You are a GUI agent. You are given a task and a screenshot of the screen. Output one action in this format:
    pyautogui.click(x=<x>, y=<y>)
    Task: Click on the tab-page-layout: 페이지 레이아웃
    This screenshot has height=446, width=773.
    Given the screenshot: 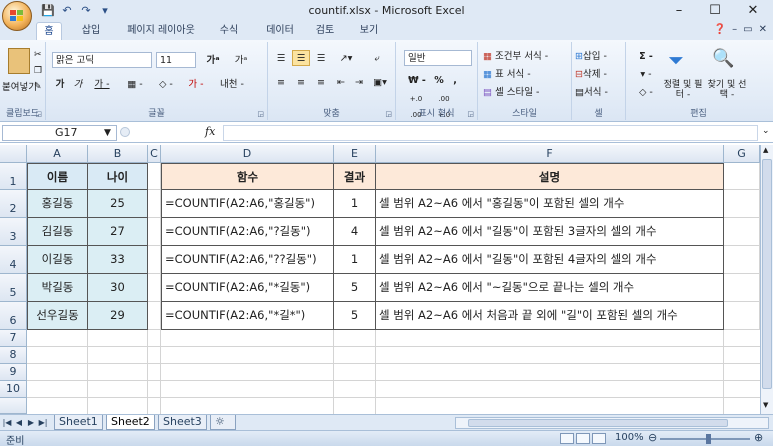 What is the action you would take?
    pyautogui.click(x=161, y=31)
    